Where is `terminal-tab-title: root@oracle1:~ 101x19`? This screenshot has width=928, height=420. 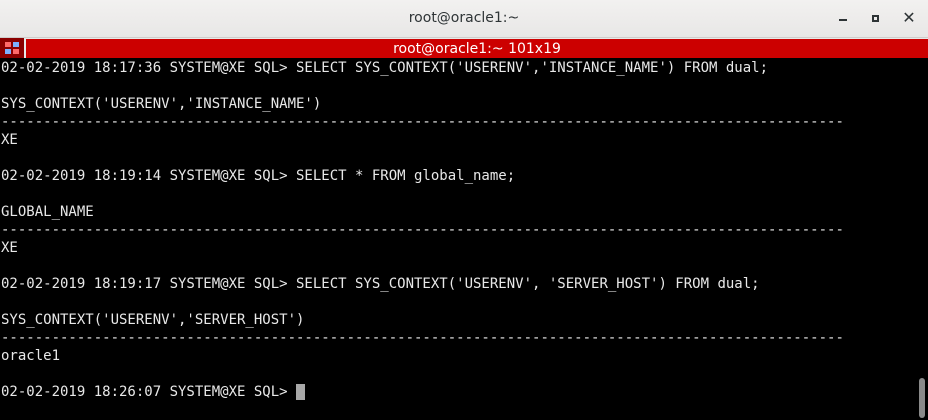 terminal-tab-title: root@oracle1:~ 101x19 is located at coordinates (476, 48).